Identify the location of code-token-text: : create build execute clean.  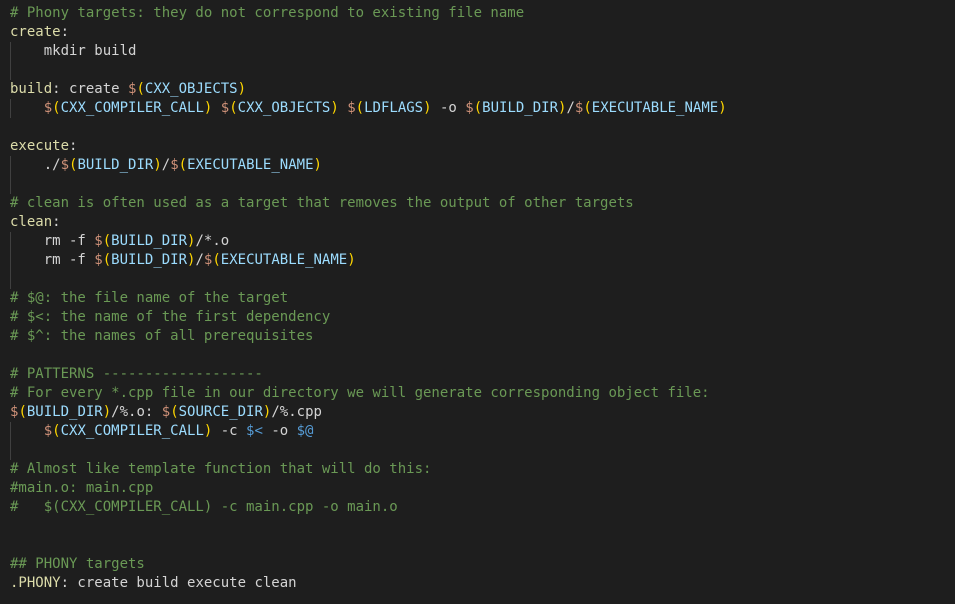
(178, 583).